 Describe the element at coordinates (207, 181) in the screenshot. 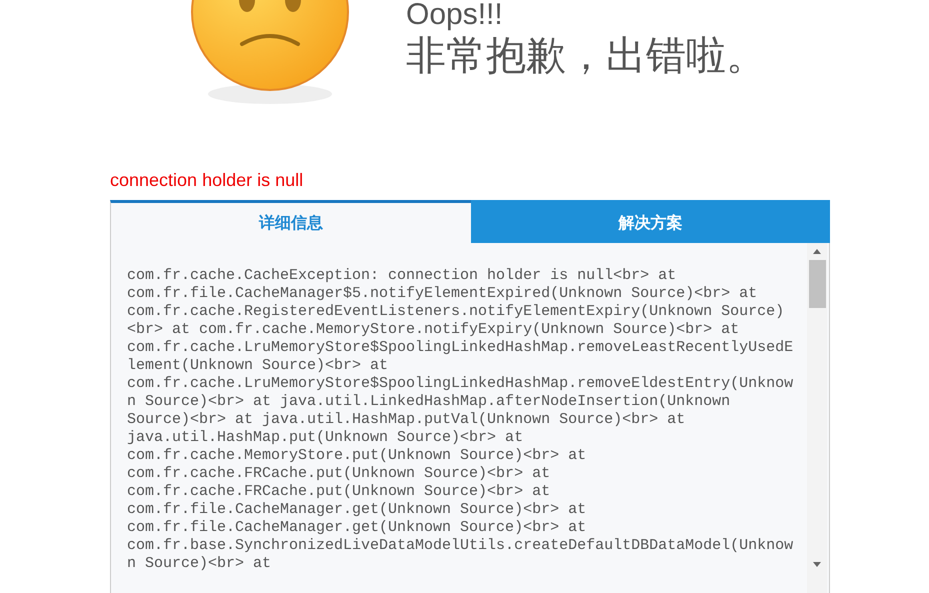

I see `error-message: connection holder is null` at that location.